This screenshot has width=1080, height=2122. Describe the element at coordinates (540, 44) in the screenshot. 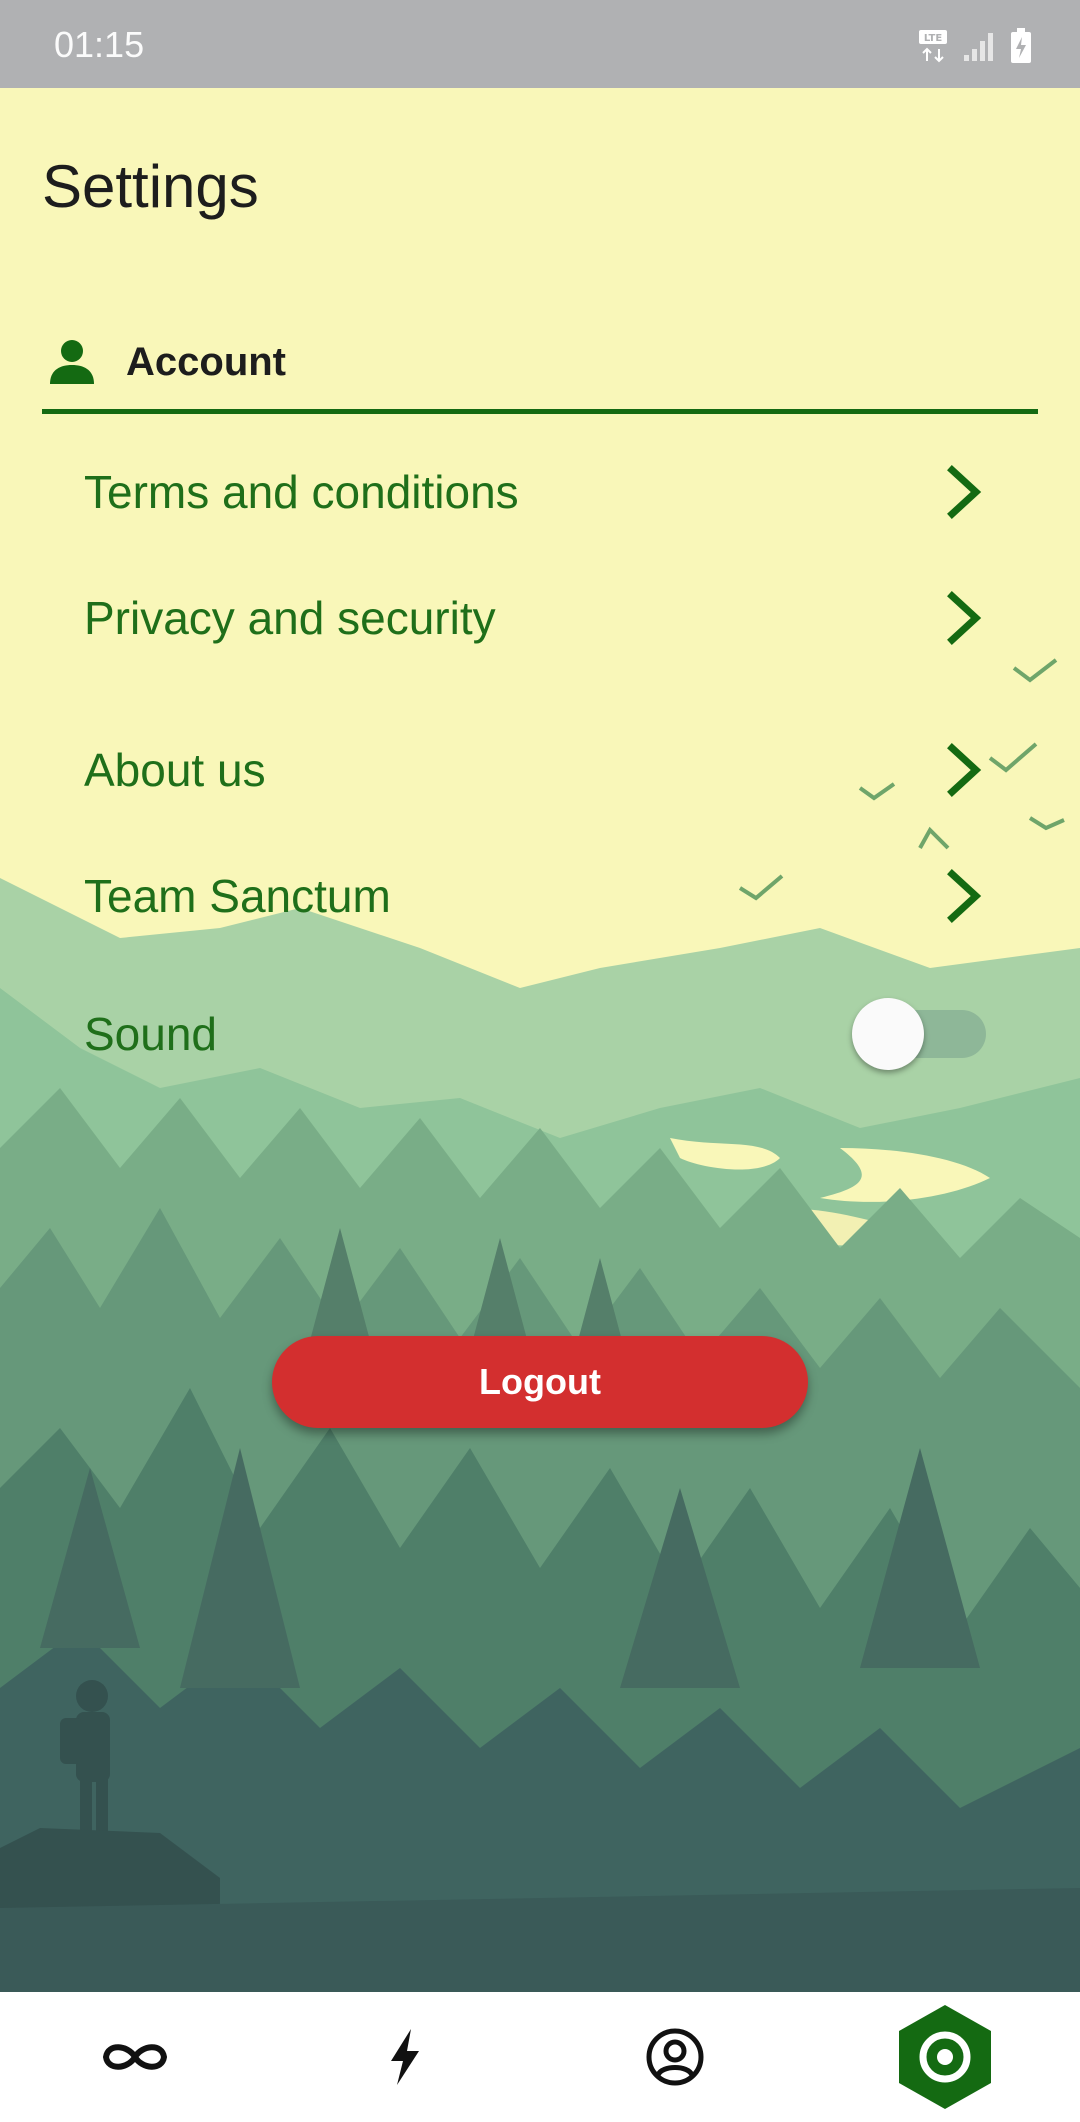

I see `status-bar: 01:15 LTE` at that location.